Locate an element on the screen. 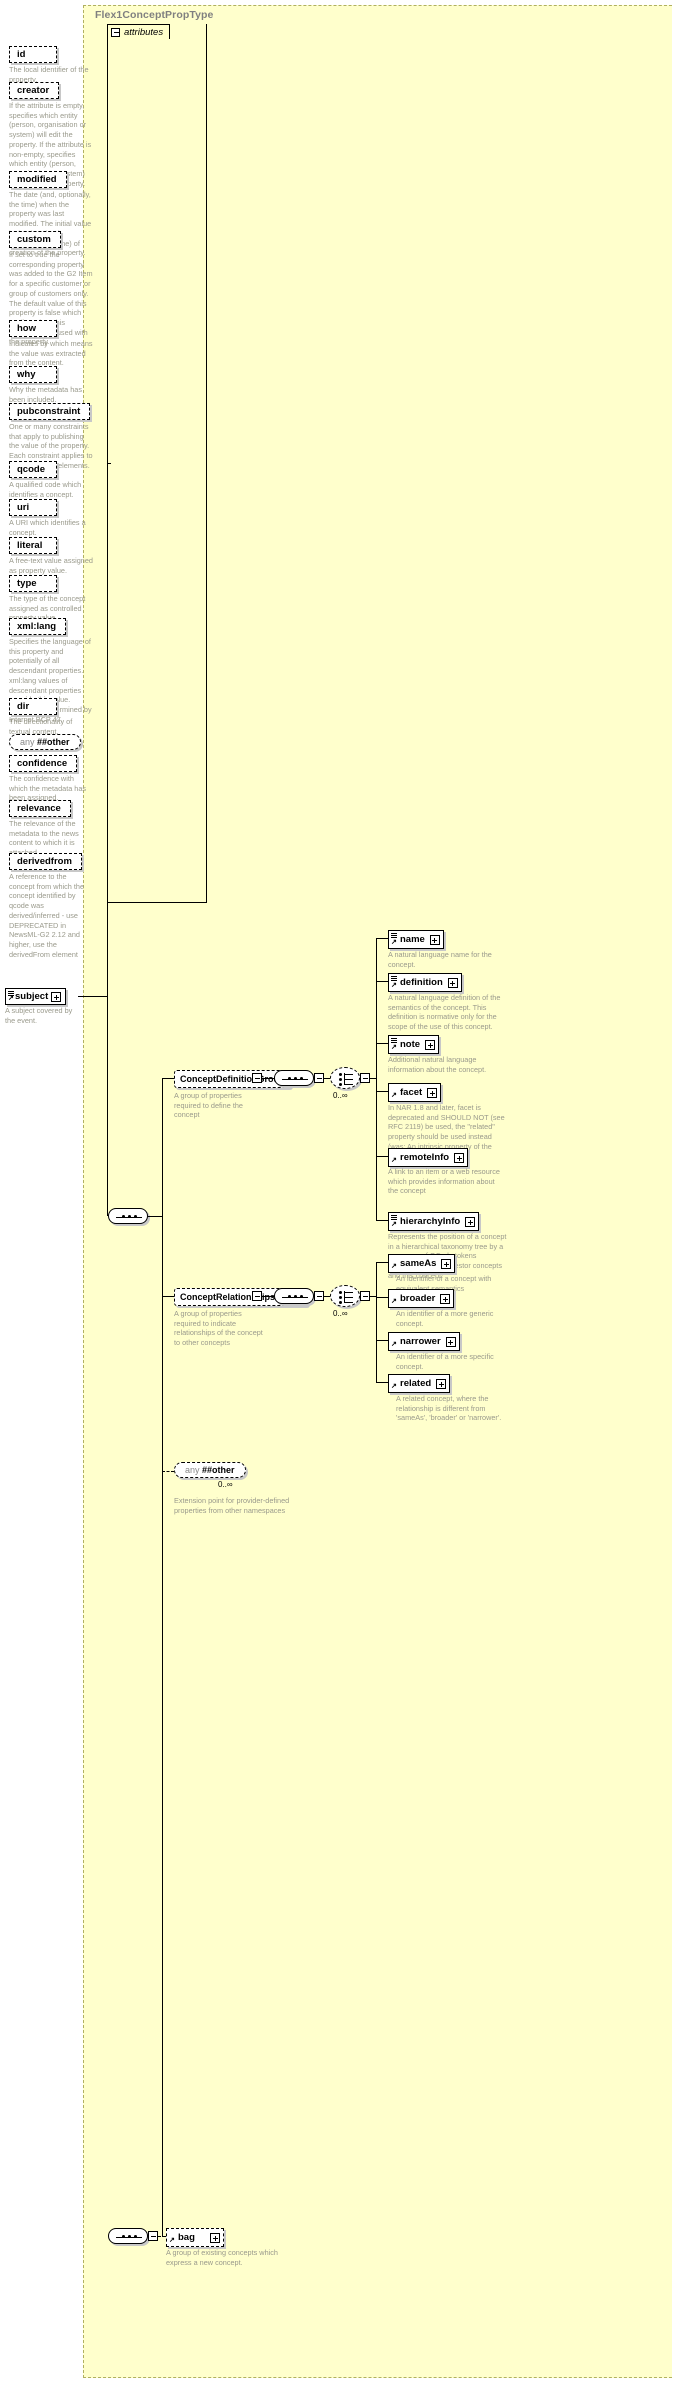 This screenshot has width=676, height=2383. sequence-connector-main is located at coordinates (128, 1216).